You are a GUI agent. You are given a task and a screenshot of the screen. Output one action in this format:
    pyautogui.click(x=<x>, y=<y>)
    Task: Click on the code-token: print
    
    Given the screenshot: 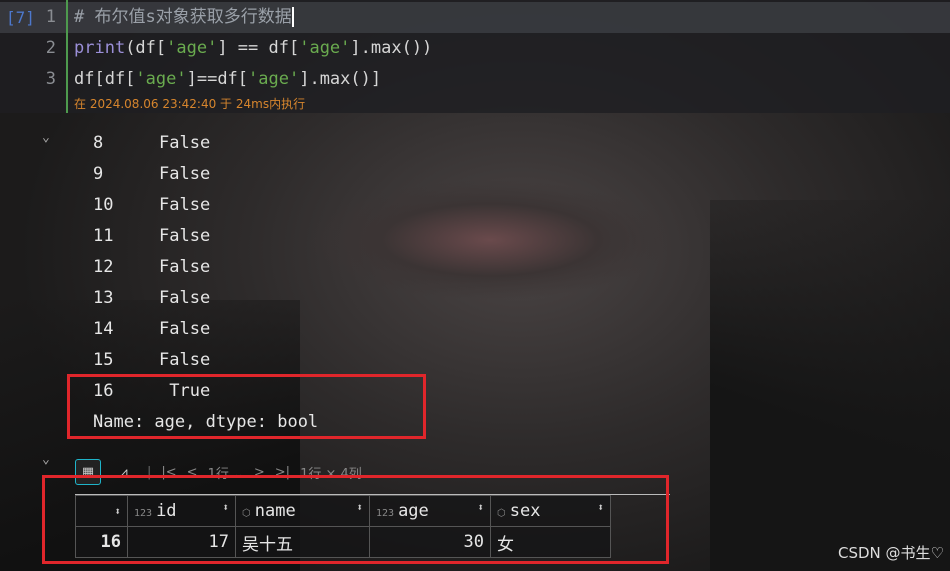 What is the action you would take?
    pyautogui.click(x=100, y=48)
    